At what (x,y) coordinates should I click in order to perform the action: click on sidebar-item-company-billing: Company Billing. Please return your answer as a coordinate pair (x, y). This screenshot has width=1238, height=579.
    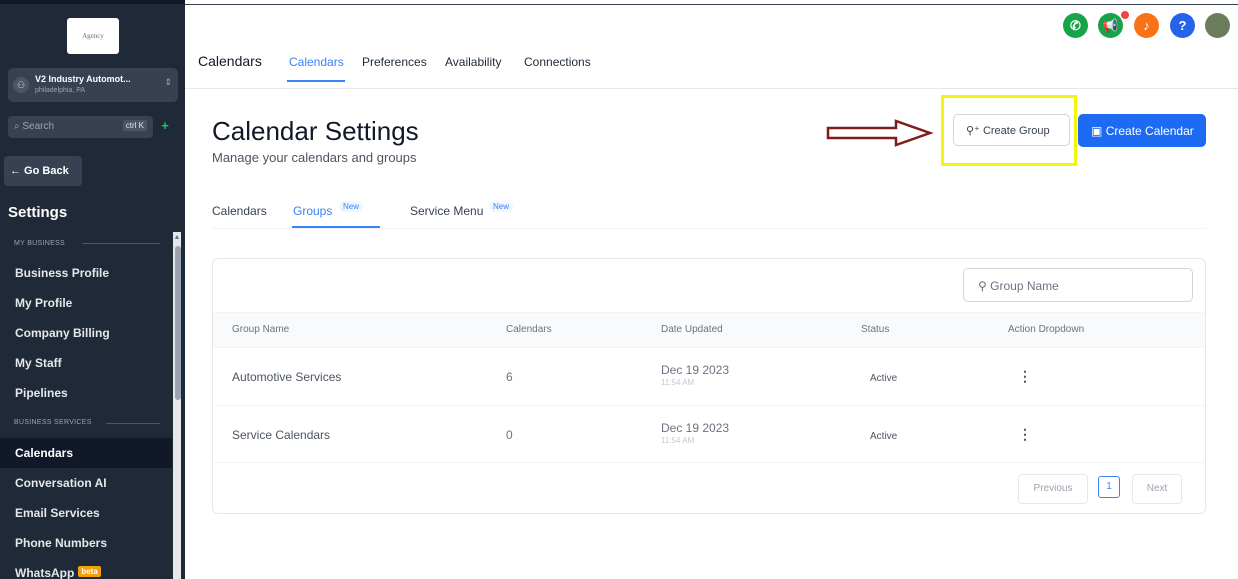
    Looking at the image, I should click on (86, 333).